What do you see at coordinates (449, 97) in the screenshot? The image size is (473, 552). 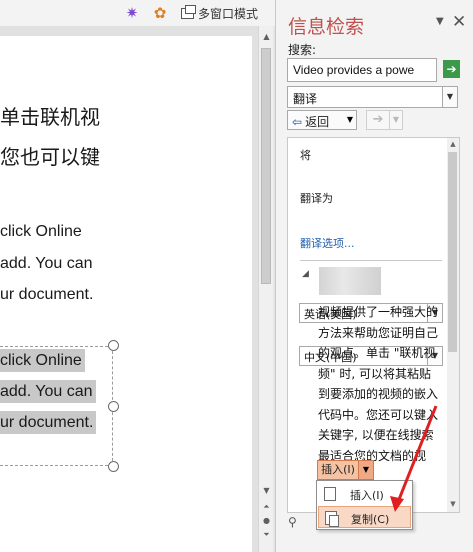 I see `chevron-down-icon: ▼` at bounding box center [449, 97].